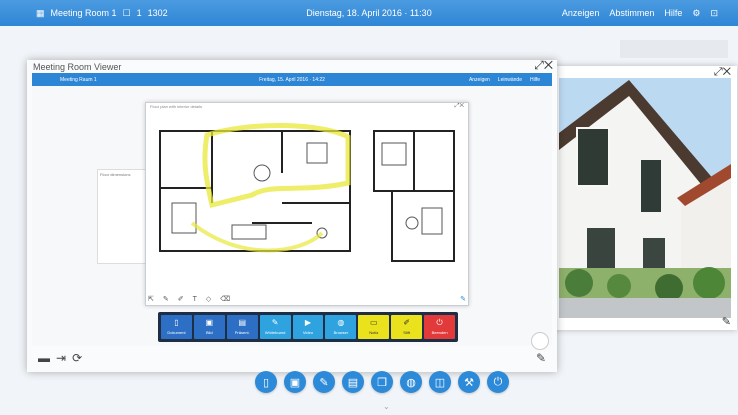 Image resolution: width=738 pixels, height=415 pixels. Describe the element at coordinates (386, 406) in the screenshot. I see `chevron-down-icon: ⌄` at that location.